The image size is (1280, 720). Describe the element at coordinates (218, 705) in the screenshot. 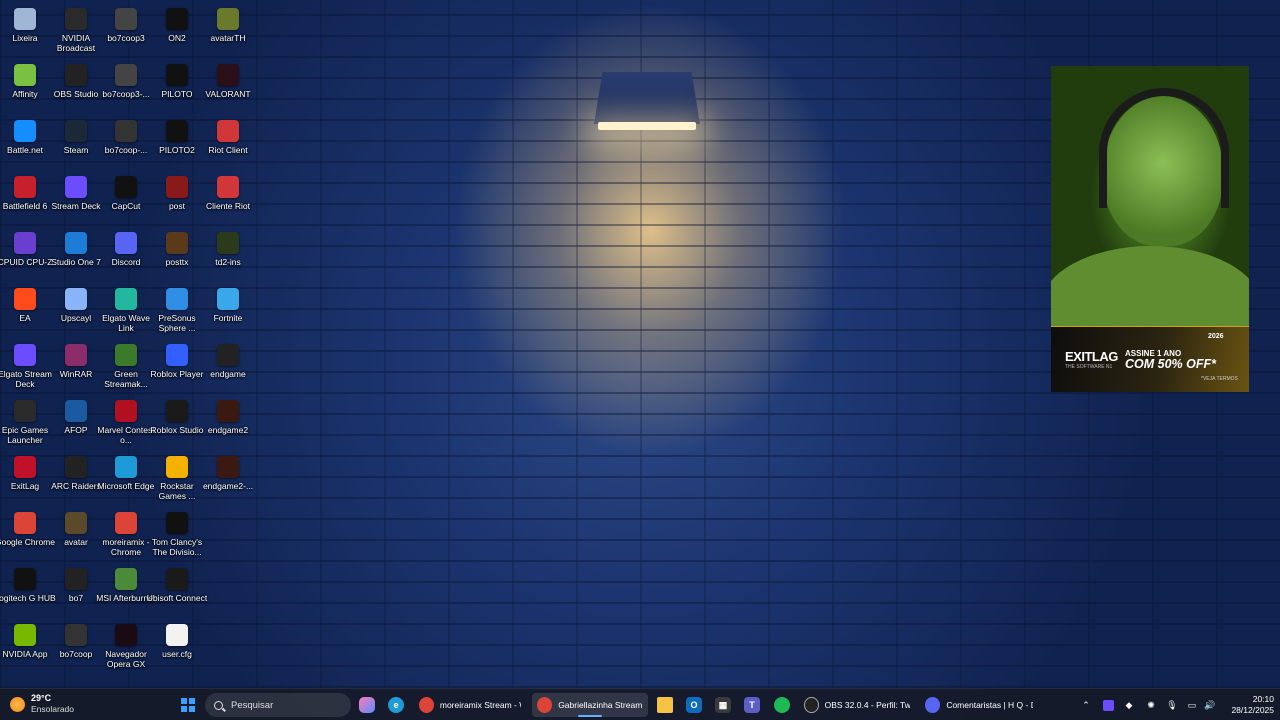

I see `search-icon` at that location.